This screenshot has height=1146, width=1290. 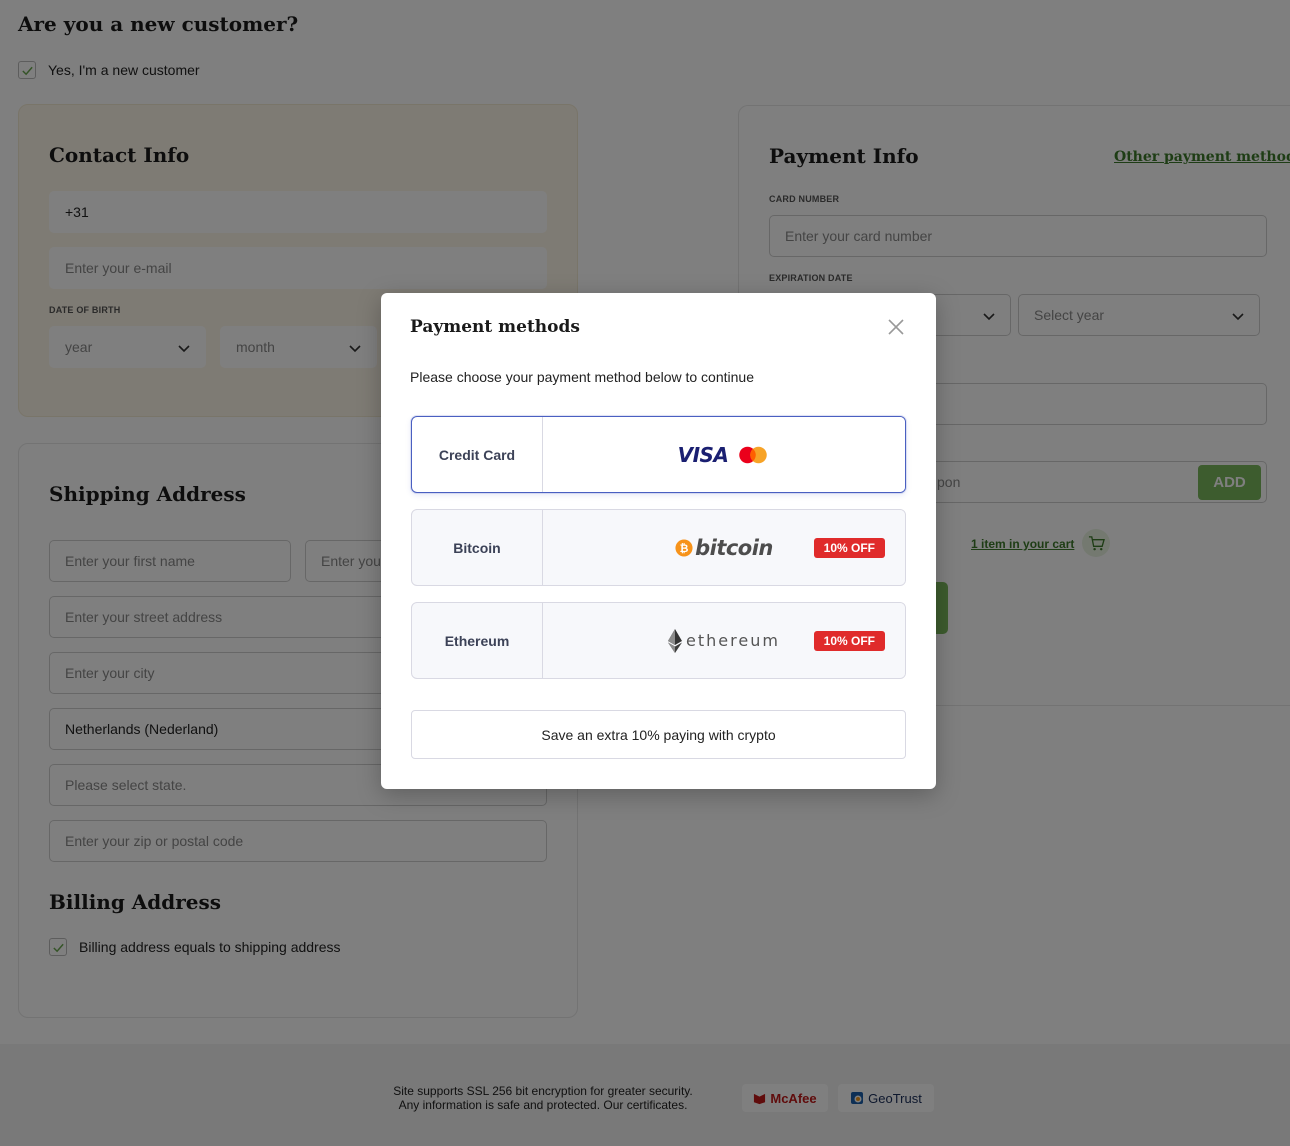 I want to click on payment-option-label: Credit Card, so click(x=477, y=454).